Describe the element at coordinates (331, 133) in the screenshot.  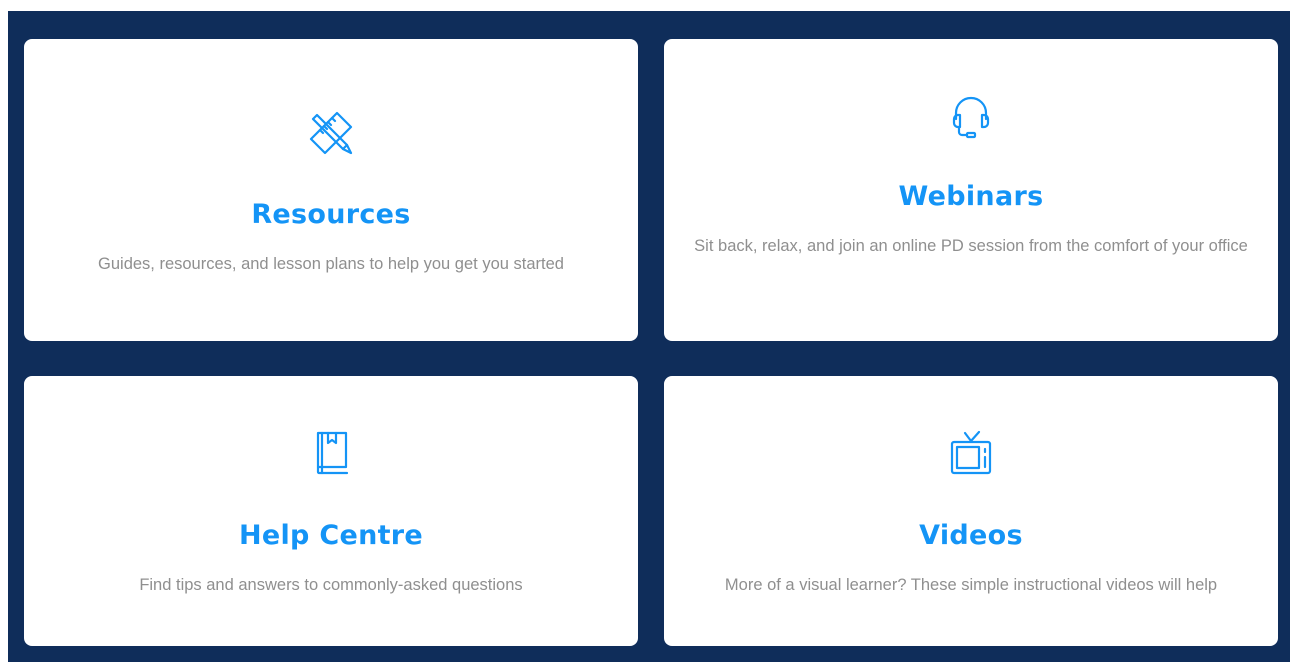
I see `ruler-pencil-icon` at that location.